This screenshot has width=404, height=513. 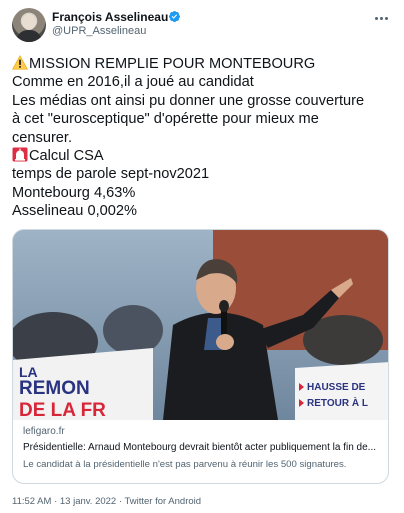 What do you see at coordinates (111, 174) in the screenshot?
I see `tweet-line: temps de parole sept-nov2021` at bounding box center [111, 174].